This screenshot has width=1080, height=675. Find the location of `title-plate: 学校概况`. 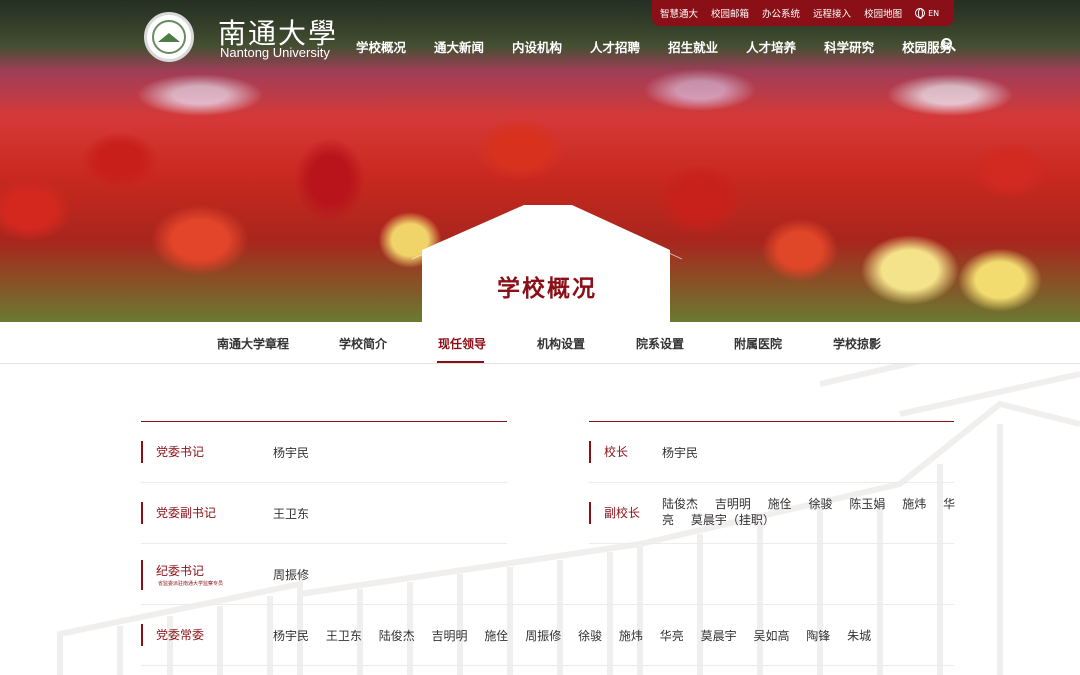

title-plate: 学校概况 is located at coordinates (547, 263).